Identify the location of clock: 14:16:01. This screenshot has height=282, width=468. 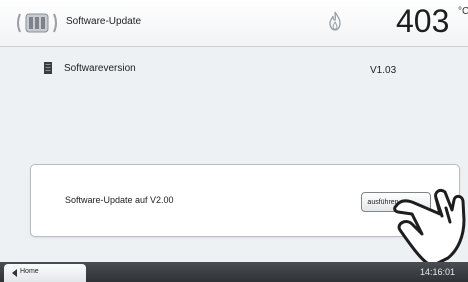
(438, 272).